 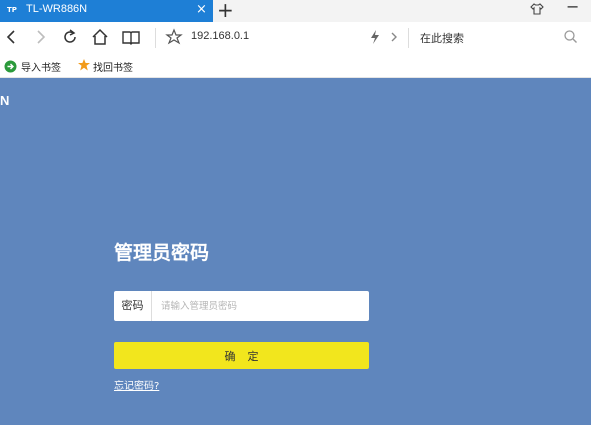 I want to click on forgot-password-link: 忘记密码?, so click(x=136, y=384).